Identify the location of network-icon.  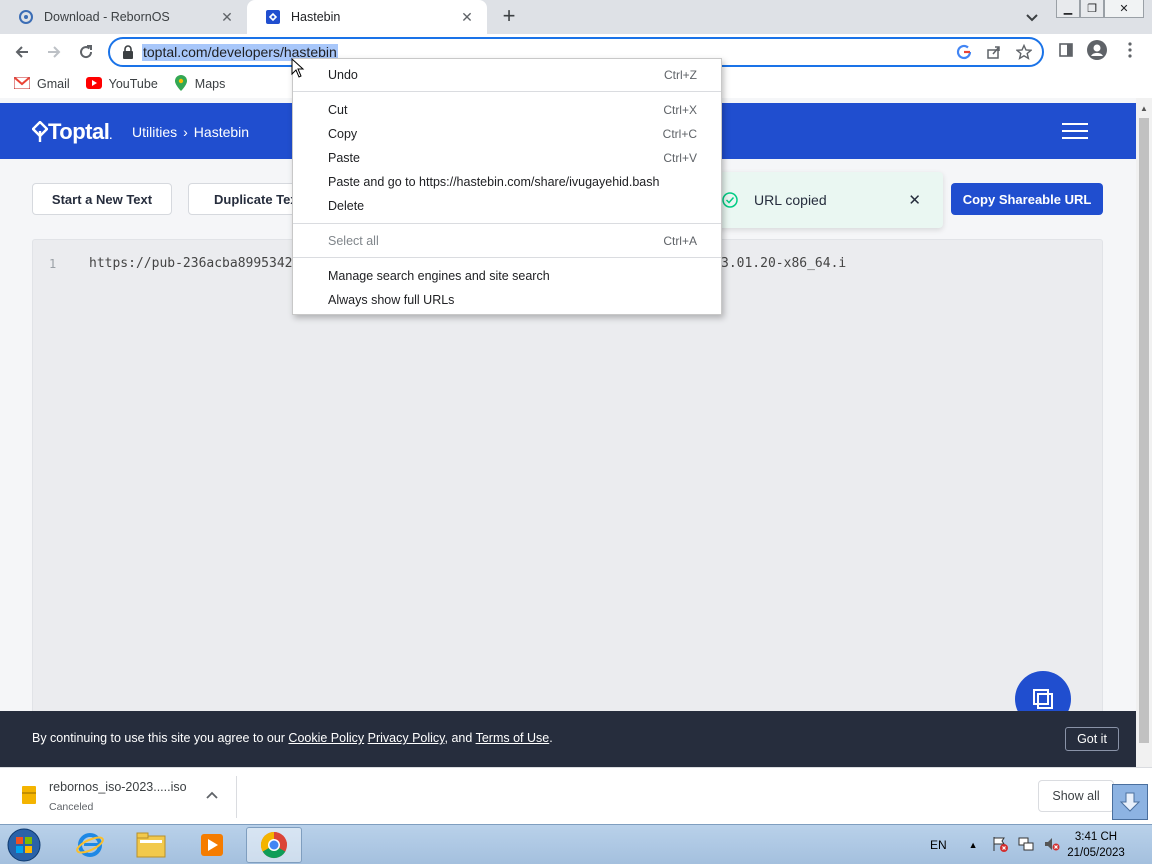
(1026, 845).